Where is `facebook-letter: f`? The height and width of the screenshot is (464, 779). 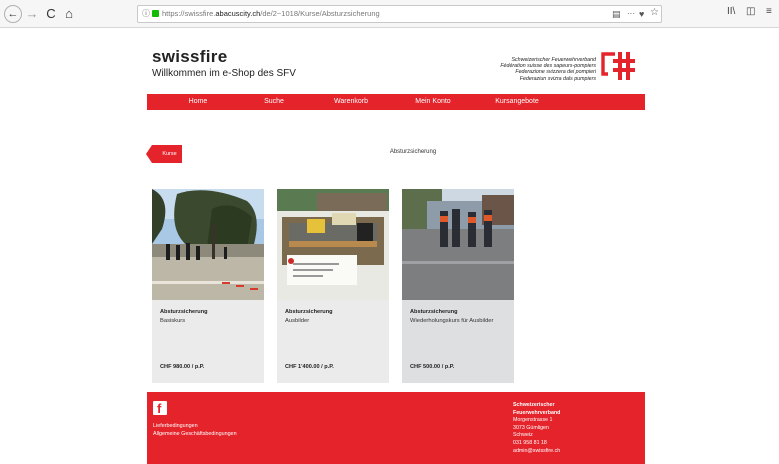
facebook-letter: f is located at coordinates (159, 408).